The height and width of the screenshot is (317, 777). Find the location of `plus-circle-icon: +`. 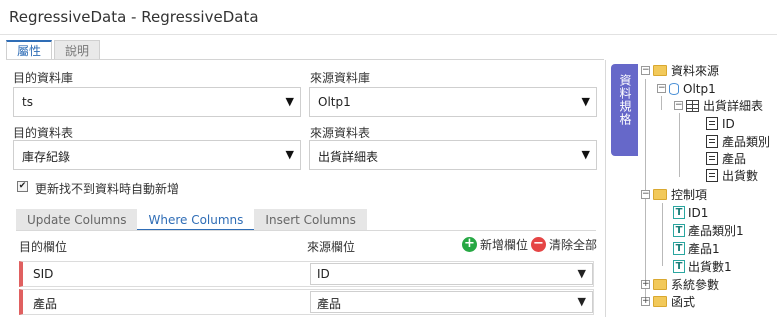

plus-circle-icon: + is located at coordinates (469, 244).